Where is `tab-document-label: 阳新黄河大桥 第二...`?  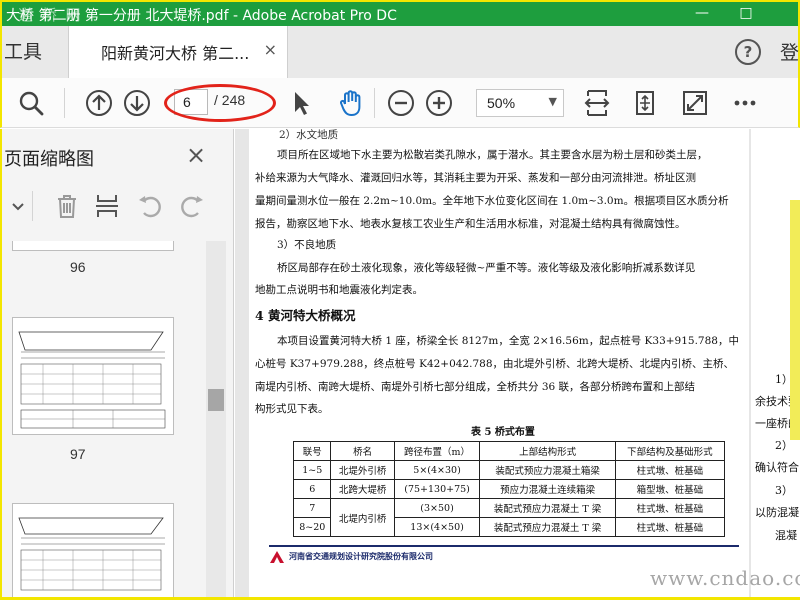 tab-document-label: 阳新黄河大桥 第二... is located at coordinates (175, 53).